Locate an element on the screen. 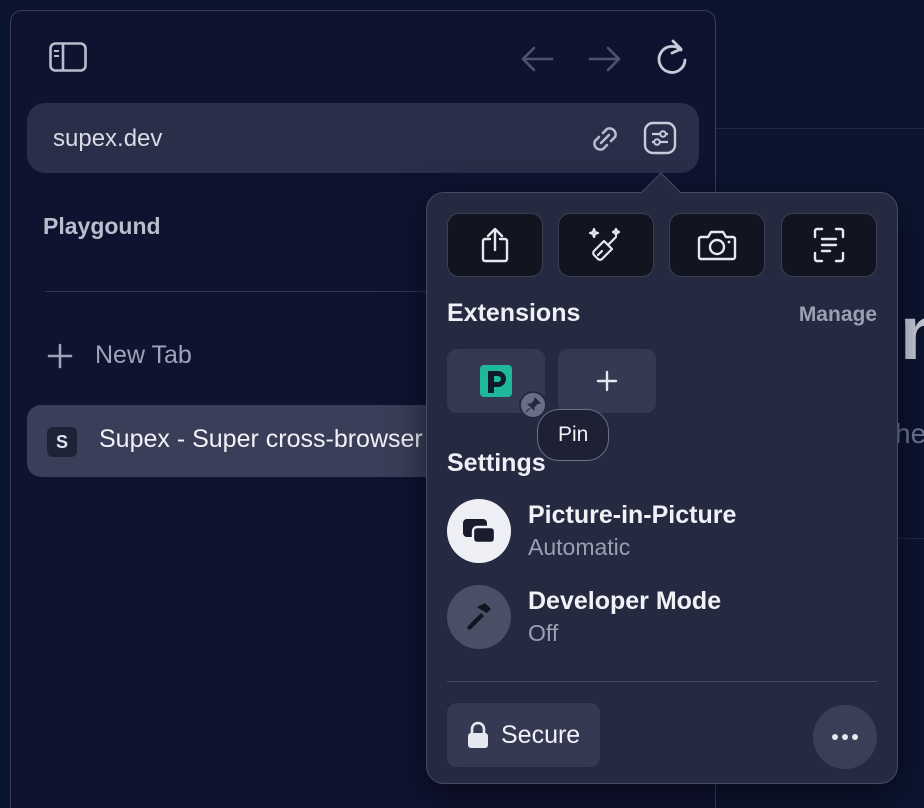 The width and height of the screenshot is (924, 808). address-text: supex.dev is located at coordinates (107, 139).